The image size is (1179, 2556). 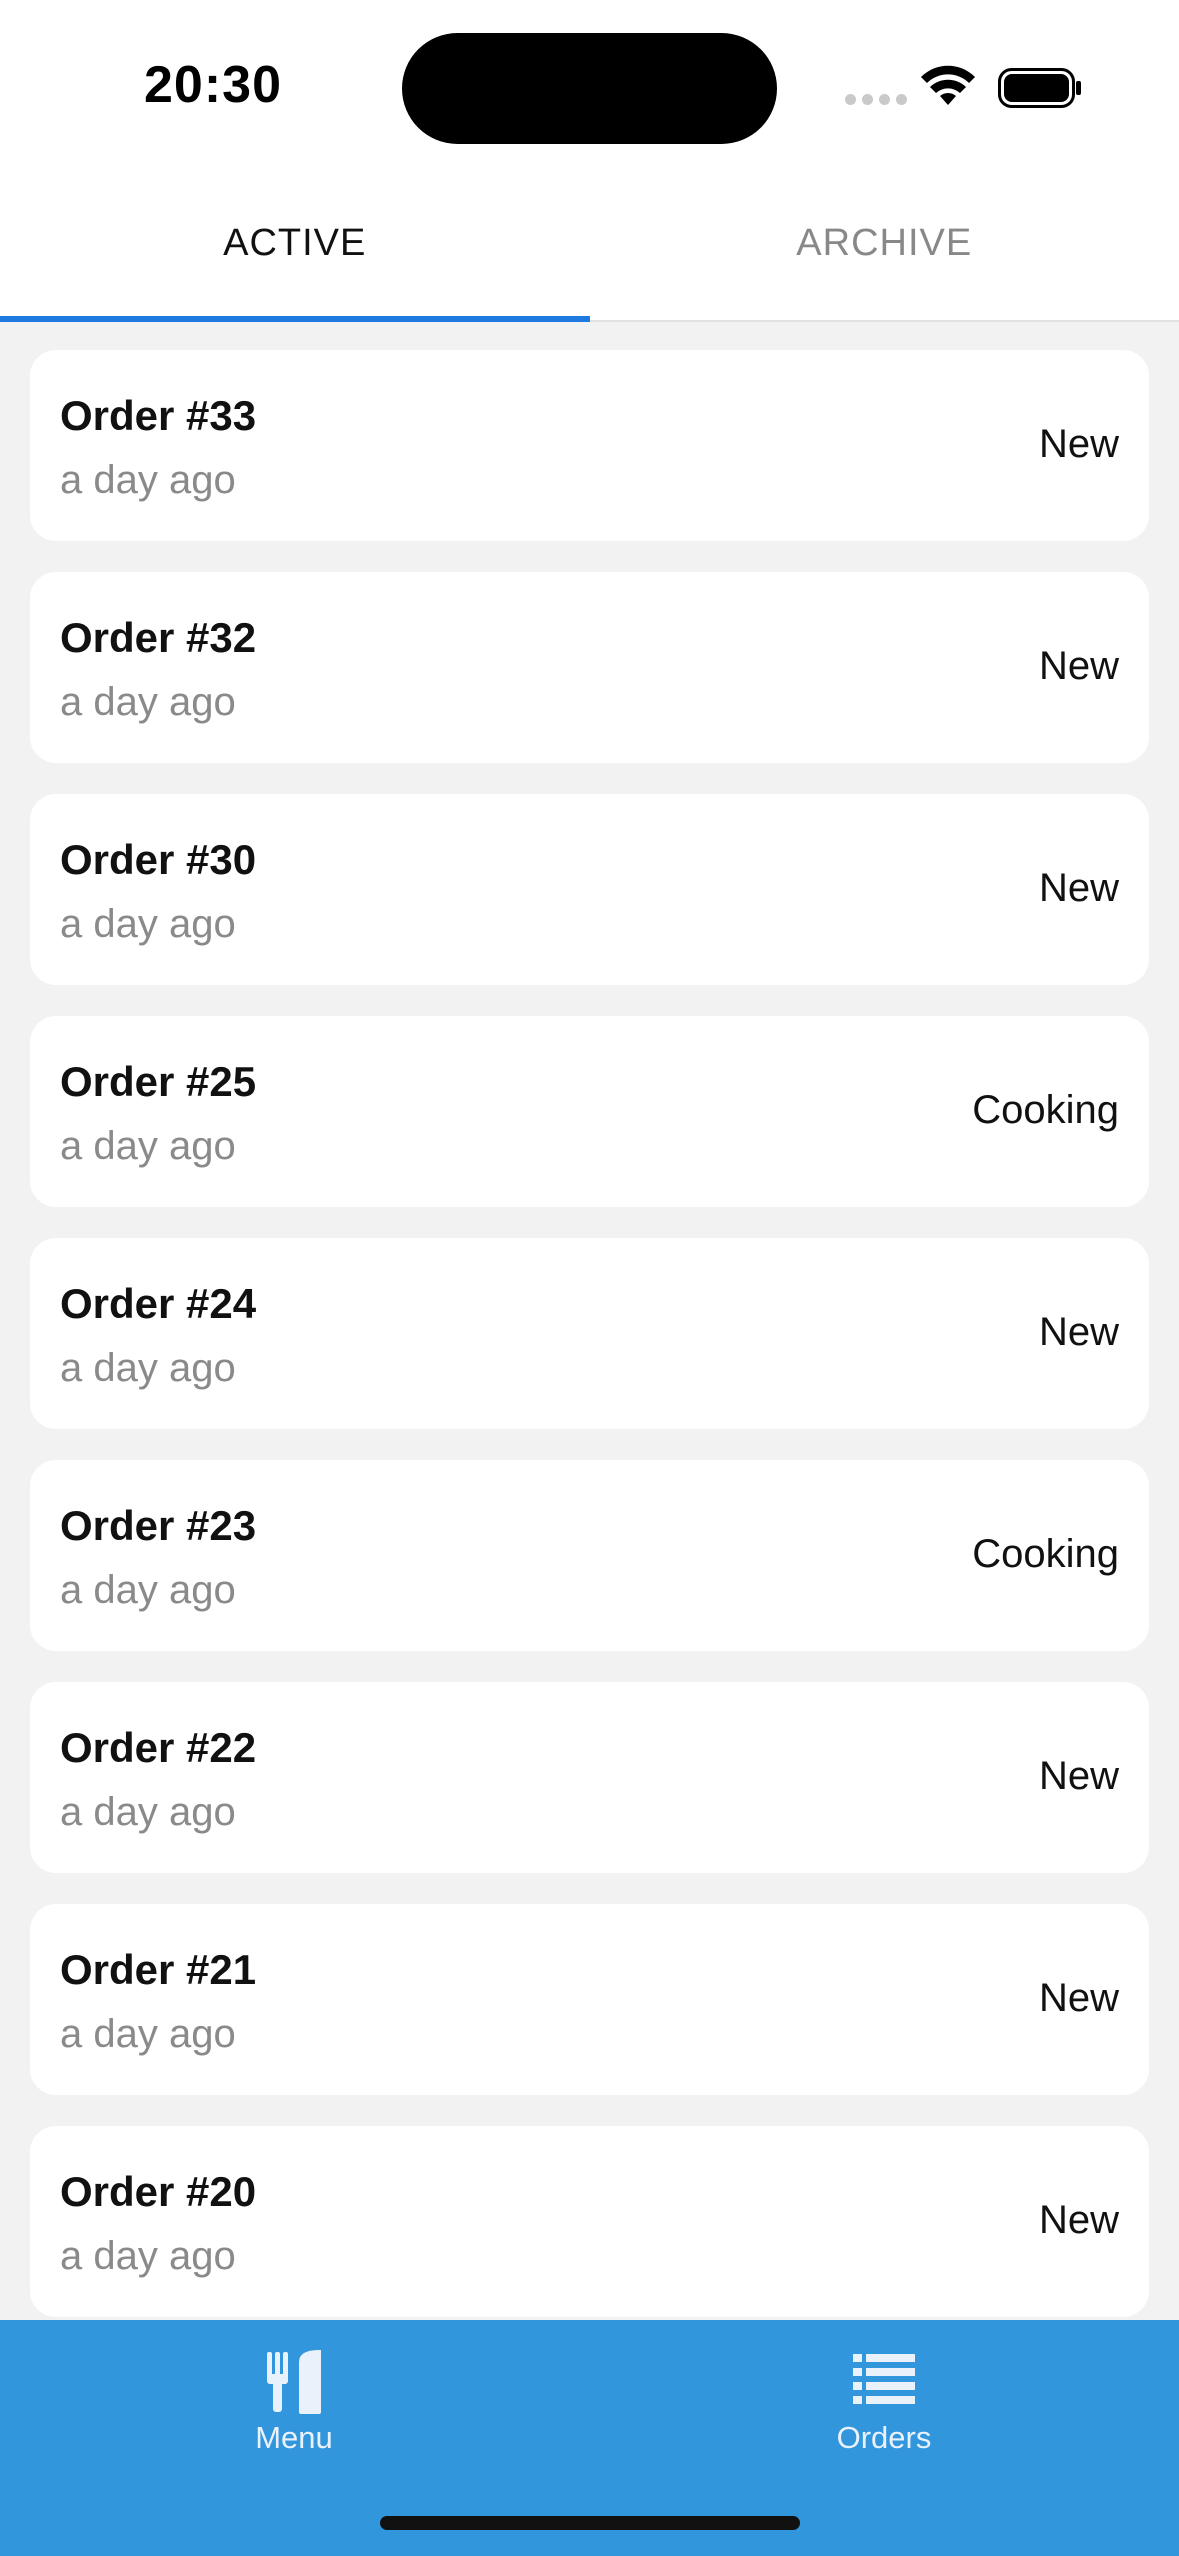 What do you see at coordinates (158, 637) in the screenshot?
I see `order-title: Order #32` at bounding box center [158, 637].